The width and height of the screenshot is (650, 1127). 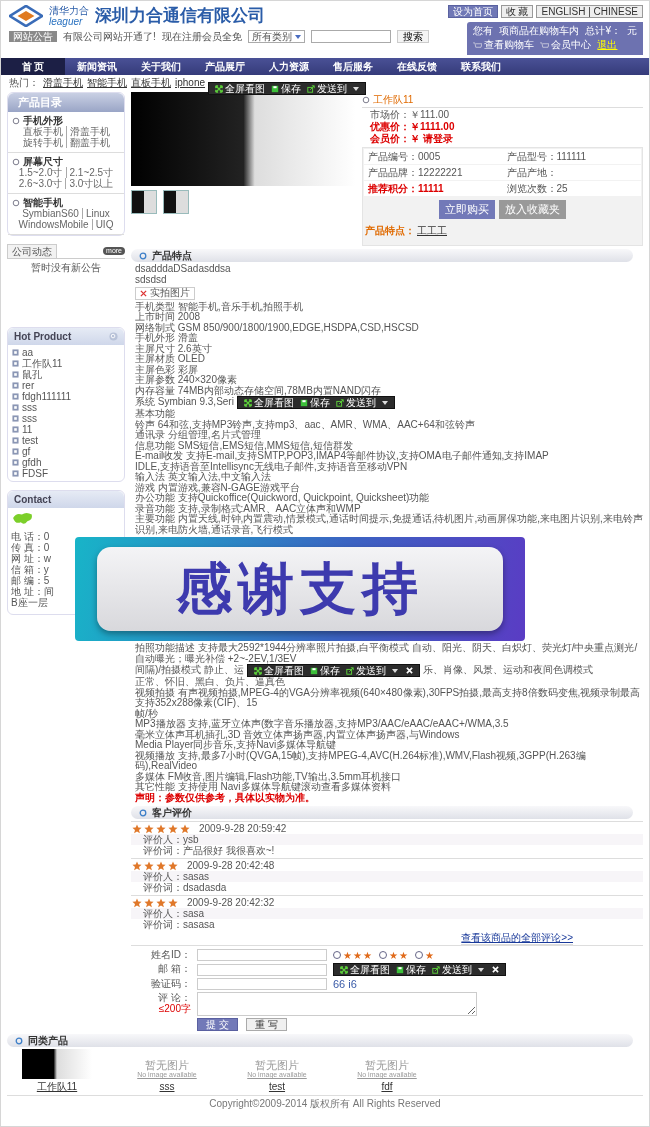 What do you see at coordinates (42, 131) in the screenshot?
I see `category-link: 直板手机` at bounding box center [42, 131].